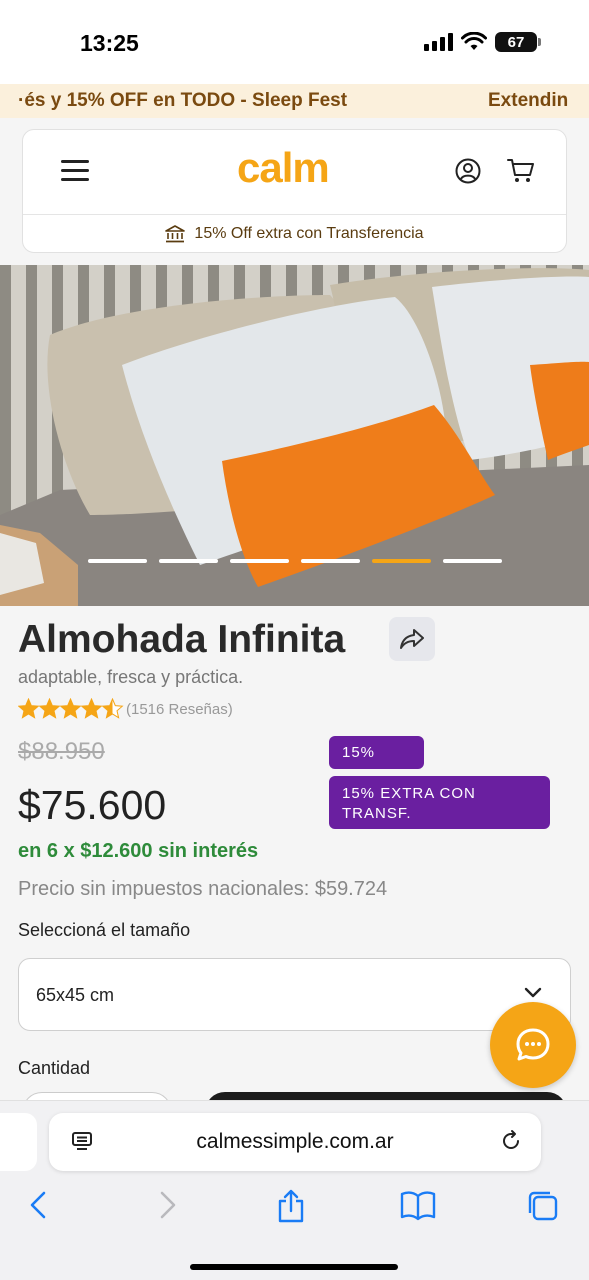 The image size is (589, 1280). What do you see at coordinates (439, 802) in the screenshot?
I see `transfer-discount-badge: 15% EXTRA CON TRANSF.` at bounding box center [439, 802].